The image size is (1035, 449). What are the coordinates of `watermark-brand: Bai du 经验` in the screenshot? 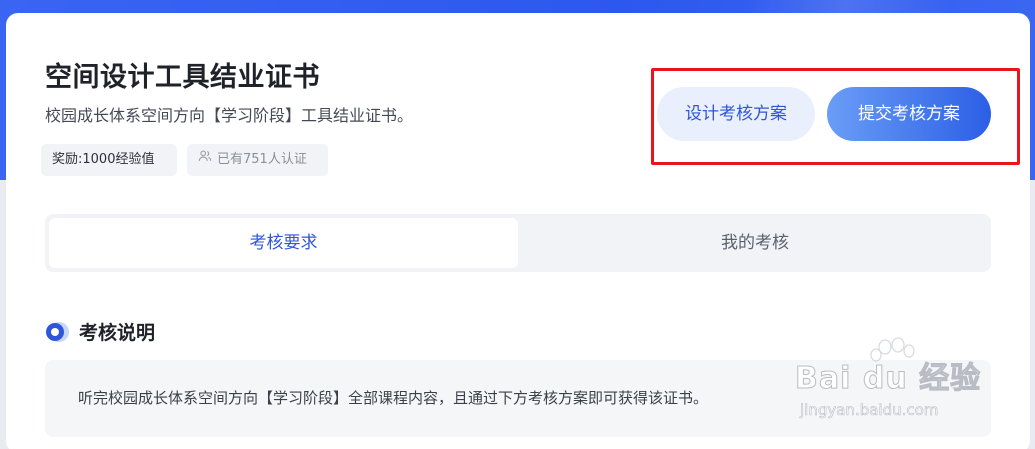 It's located at (888, 379).